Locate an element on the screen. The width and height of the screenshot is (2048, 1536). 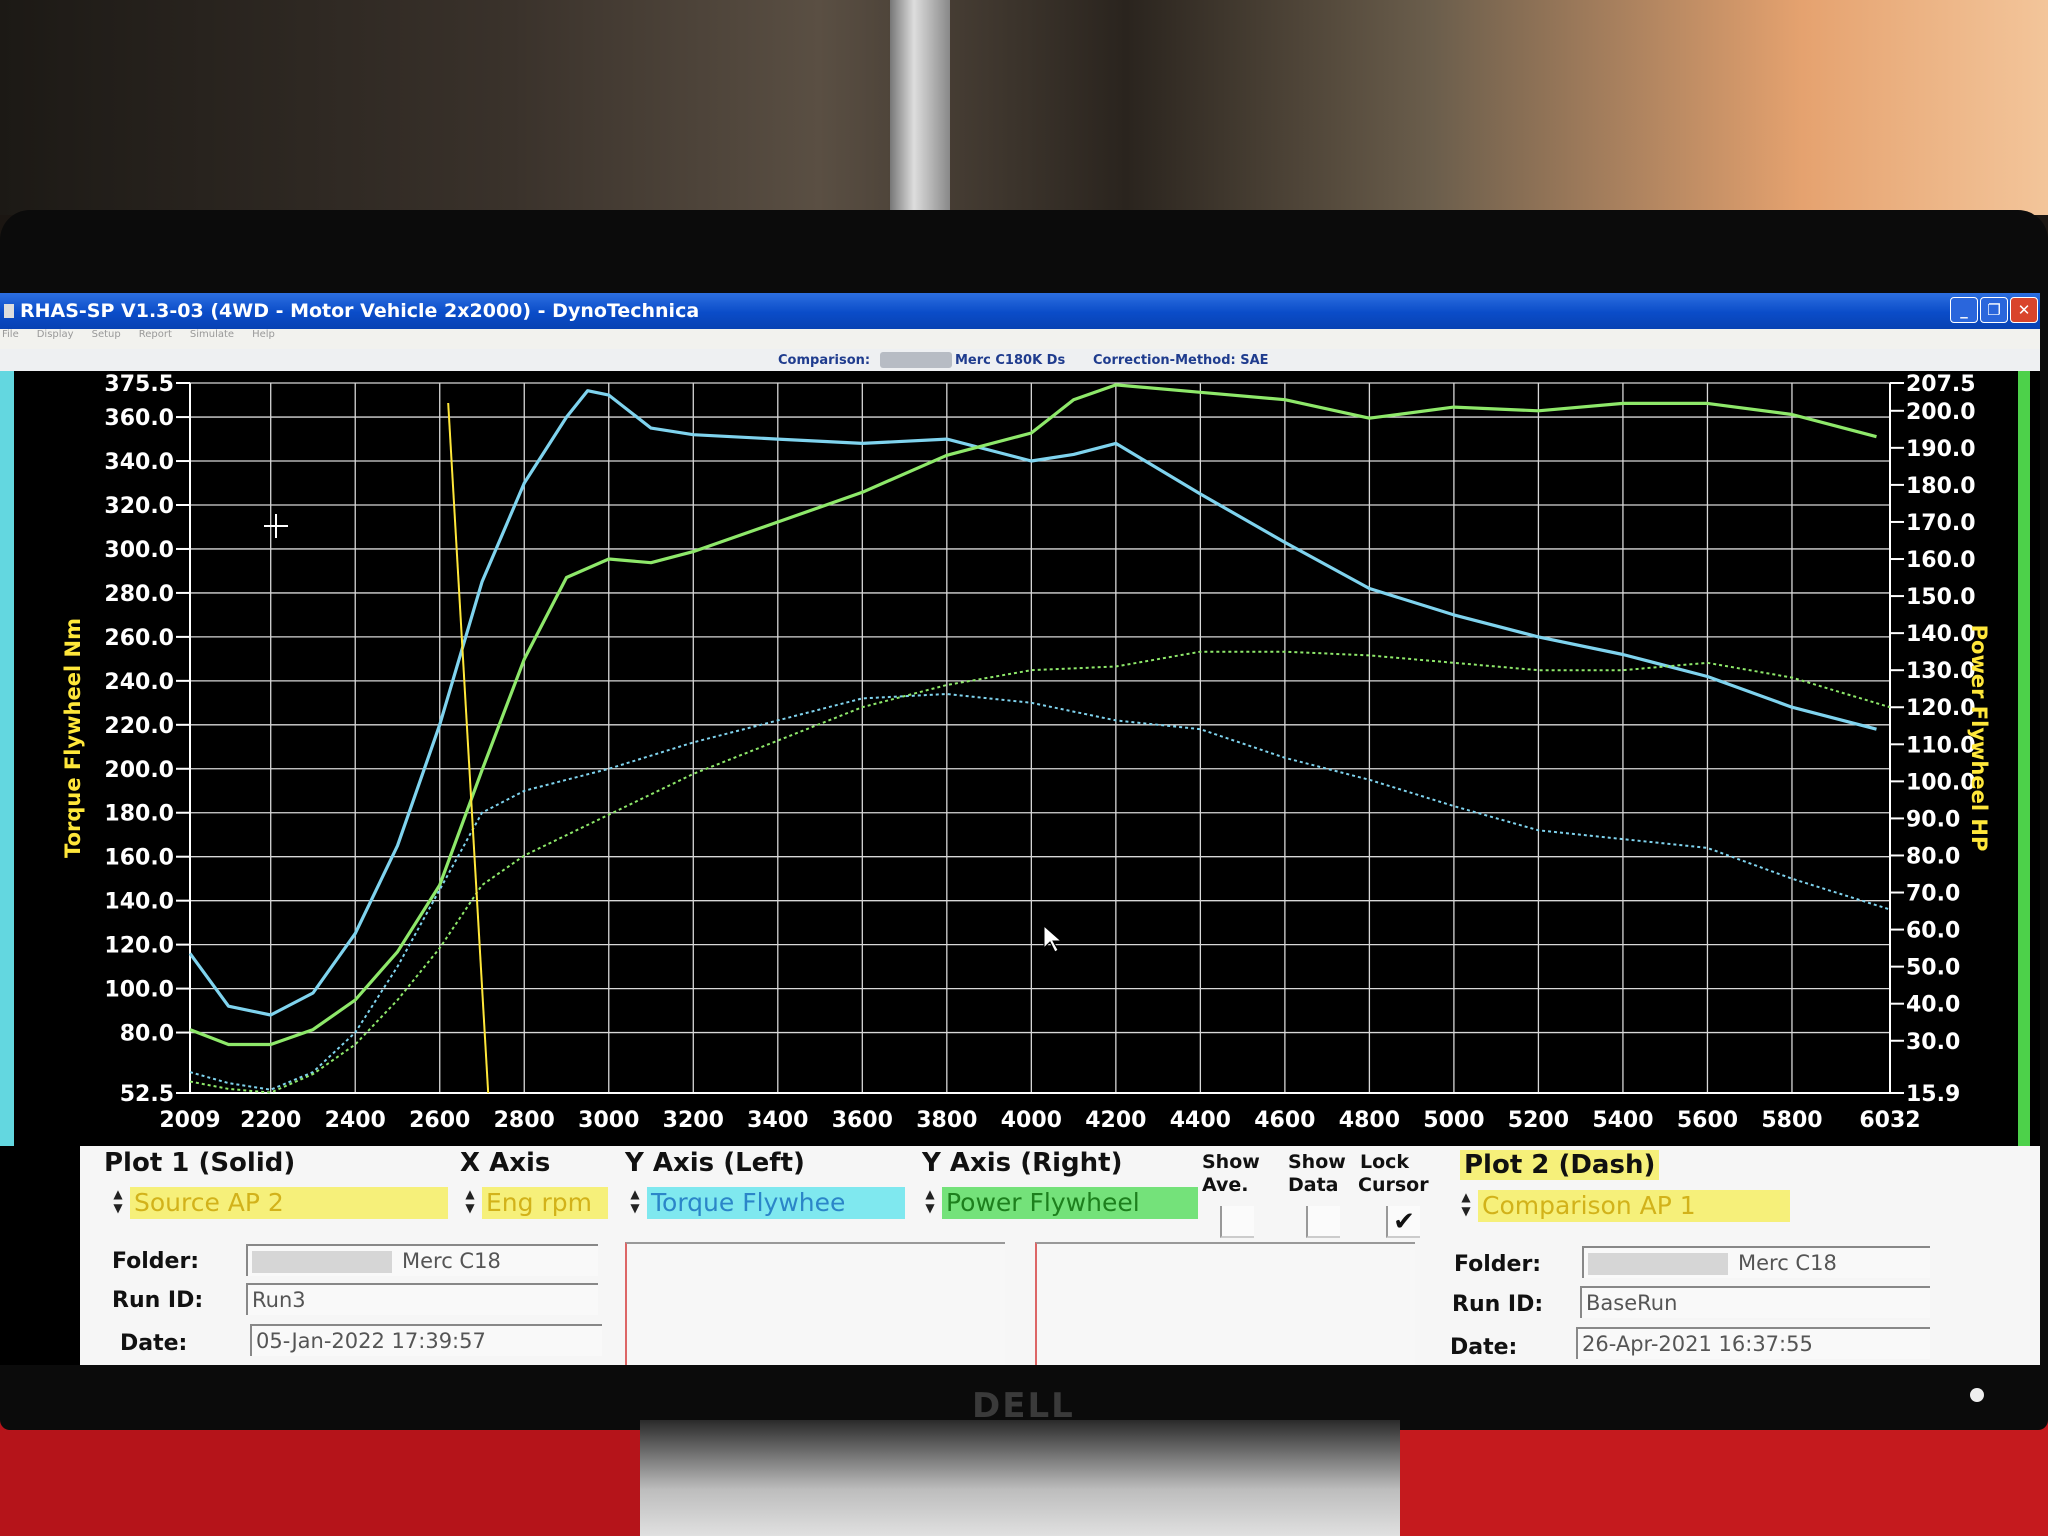
y-right-tick-label: 150.0 is located at coordinates (1941, 597).